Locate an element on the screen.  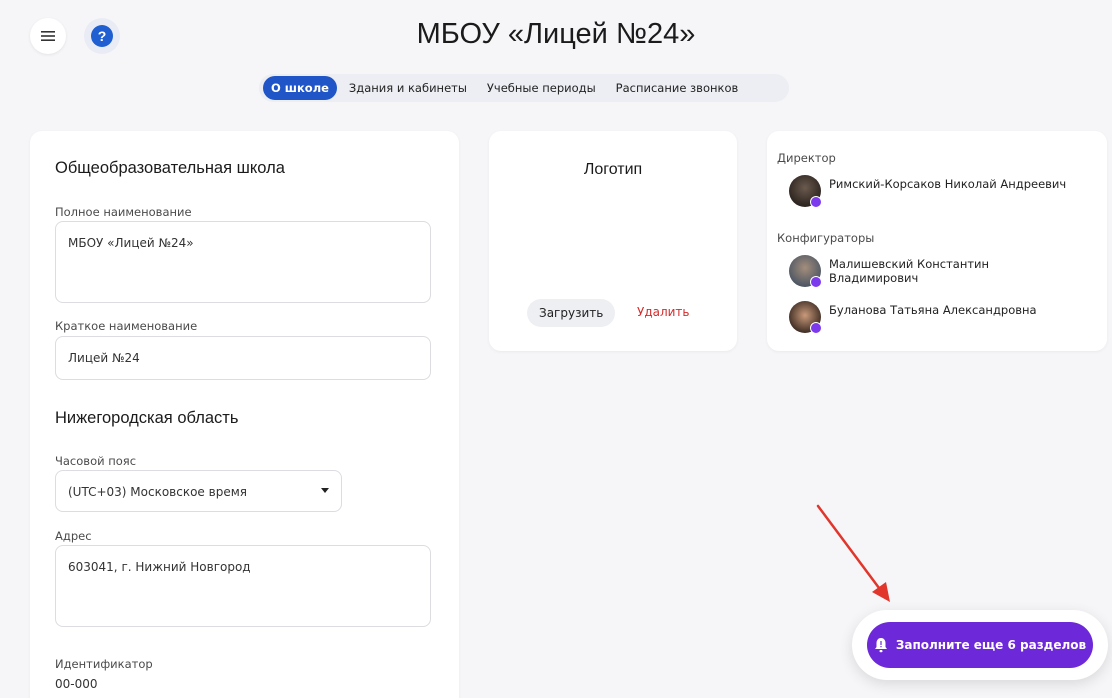
top-bar: ? МБОУ «Лицей №24» is located at coordinates (556, 40).